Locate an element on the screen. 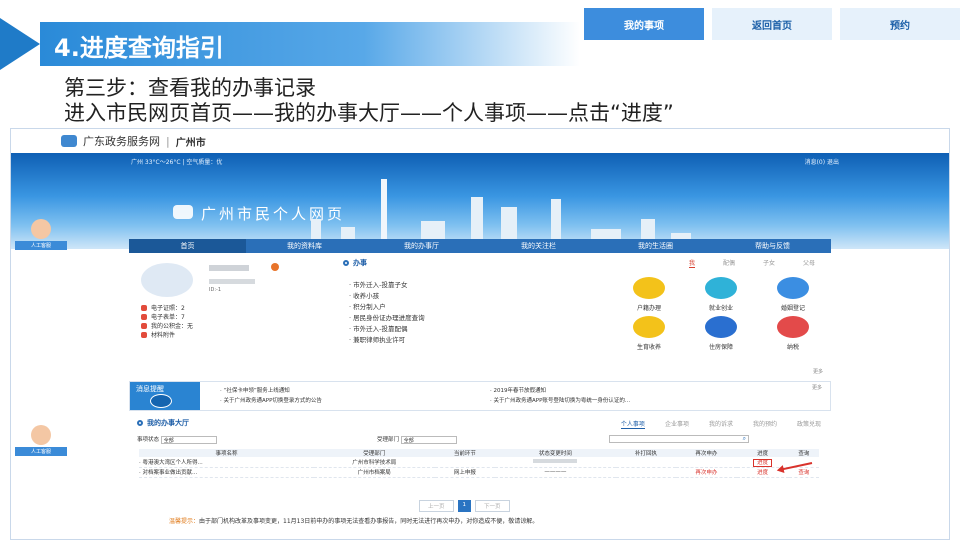 The height and width of the screenshot is (540, 960). column-header: 事项名称 is located at coordinates (226, 453).